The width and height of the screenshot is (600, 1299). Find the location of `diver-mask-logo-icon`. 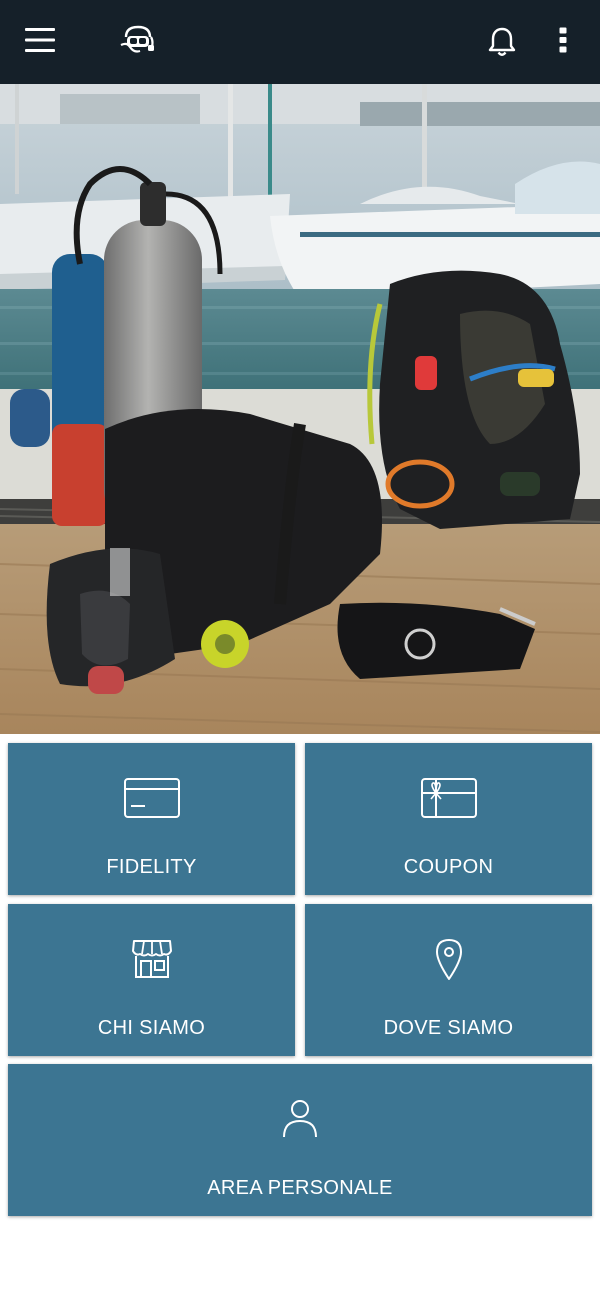

diver-mask-logo-icon is located at coordinates (138, 40).